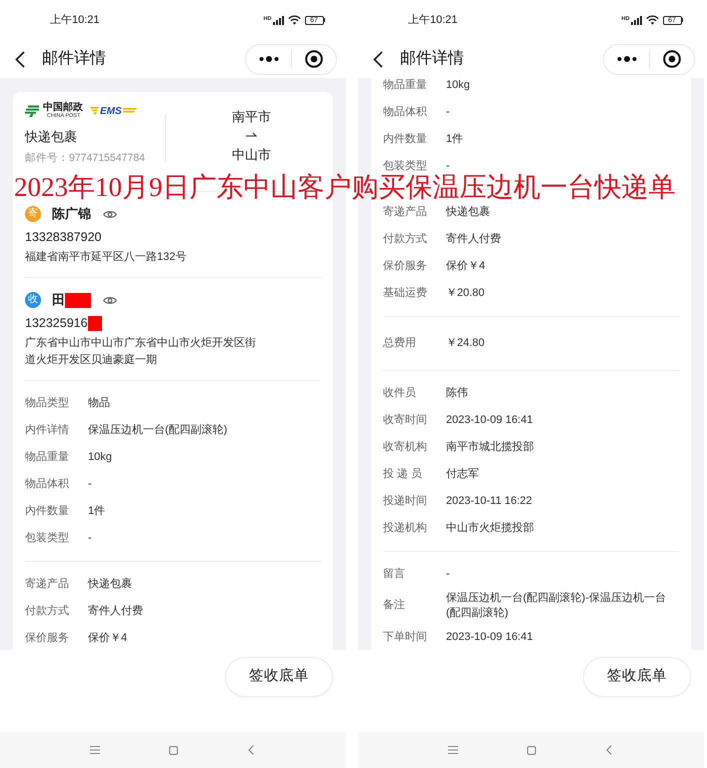 This screenshot has width=707, height=768. What do you see at coordinates (47, 403) in the screenshot?
I see `field-label: 物品类型` at bounding box center [47, 403].